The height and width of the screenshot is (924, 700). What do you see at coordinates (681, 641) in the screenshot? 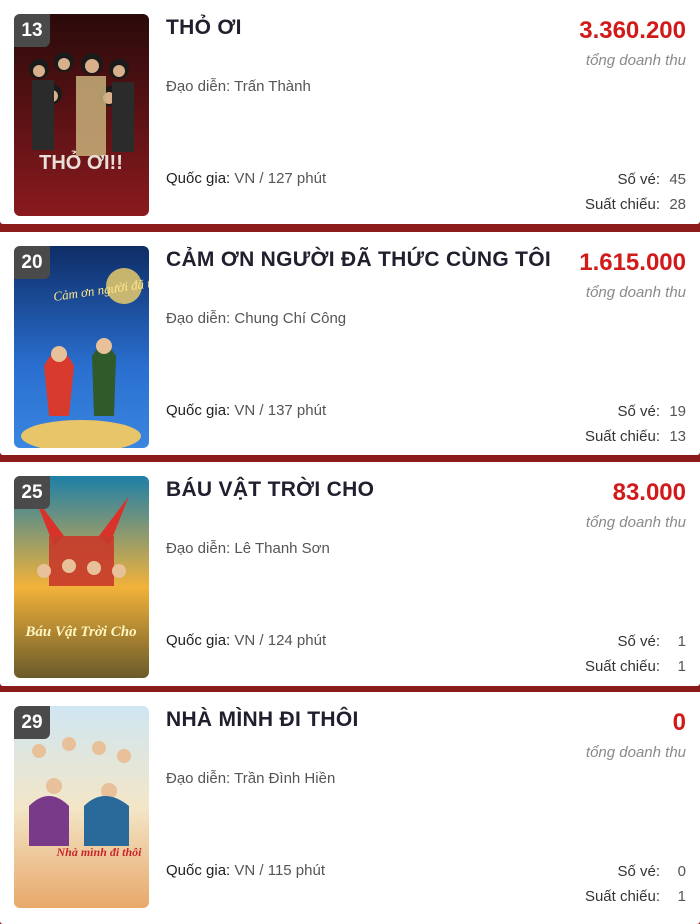
I see `tickets-value: 1` at bounding box center [681, 641].